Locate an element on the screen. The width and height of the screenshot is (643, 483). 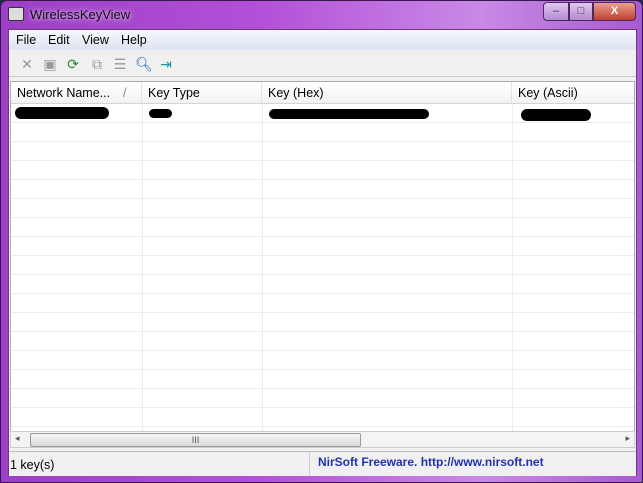
redacted-network-name is located at coordinates (62, 113).